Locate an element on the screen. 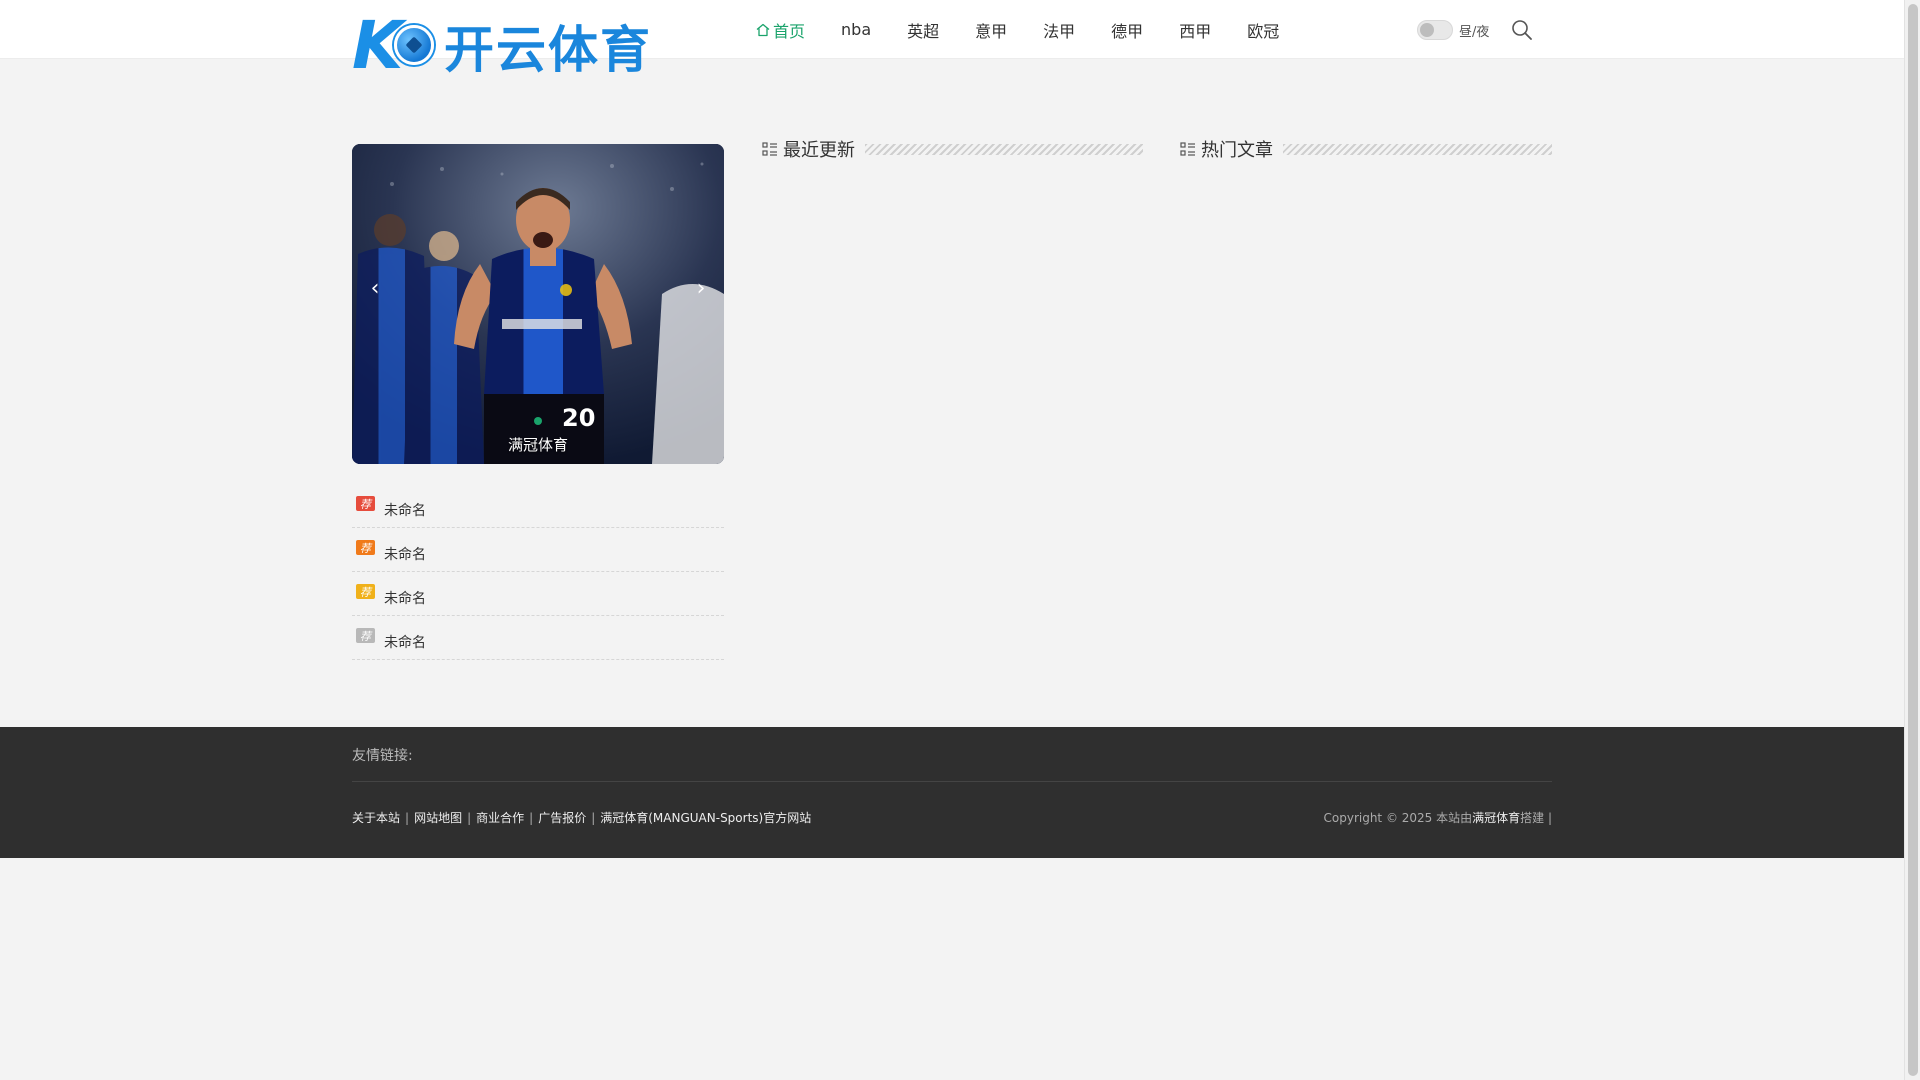  footer-link-business: 商业合作 is located at coordinates (500, 817).